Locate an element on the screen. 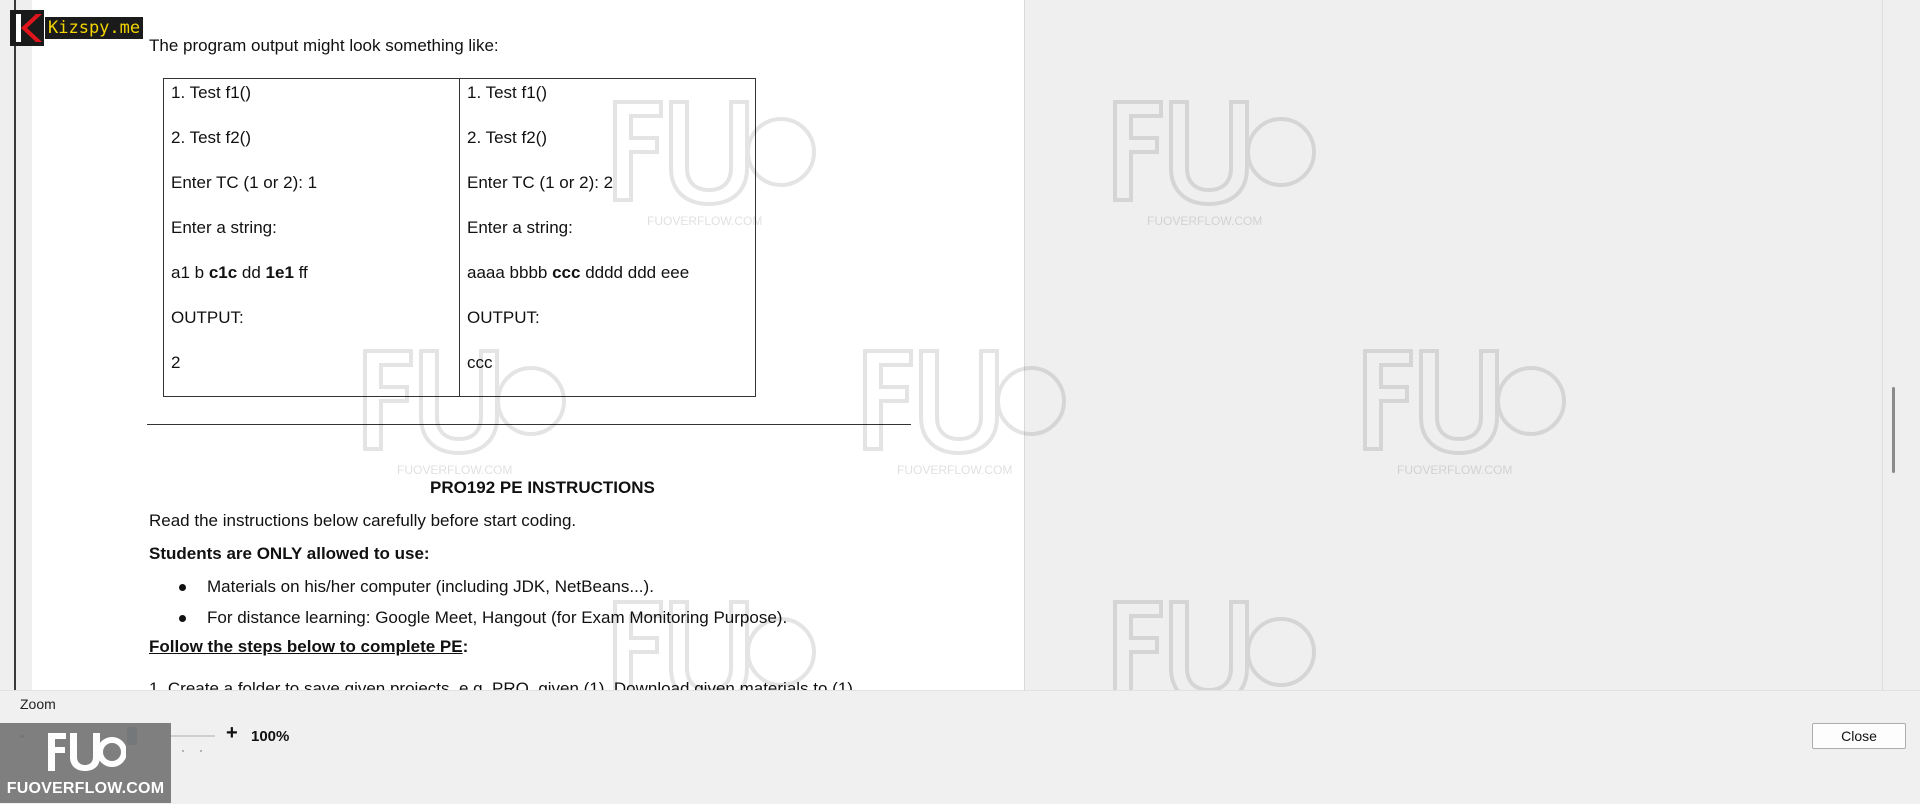  vertical-scrollbar-thumb is located at coordinates (1893, 430).